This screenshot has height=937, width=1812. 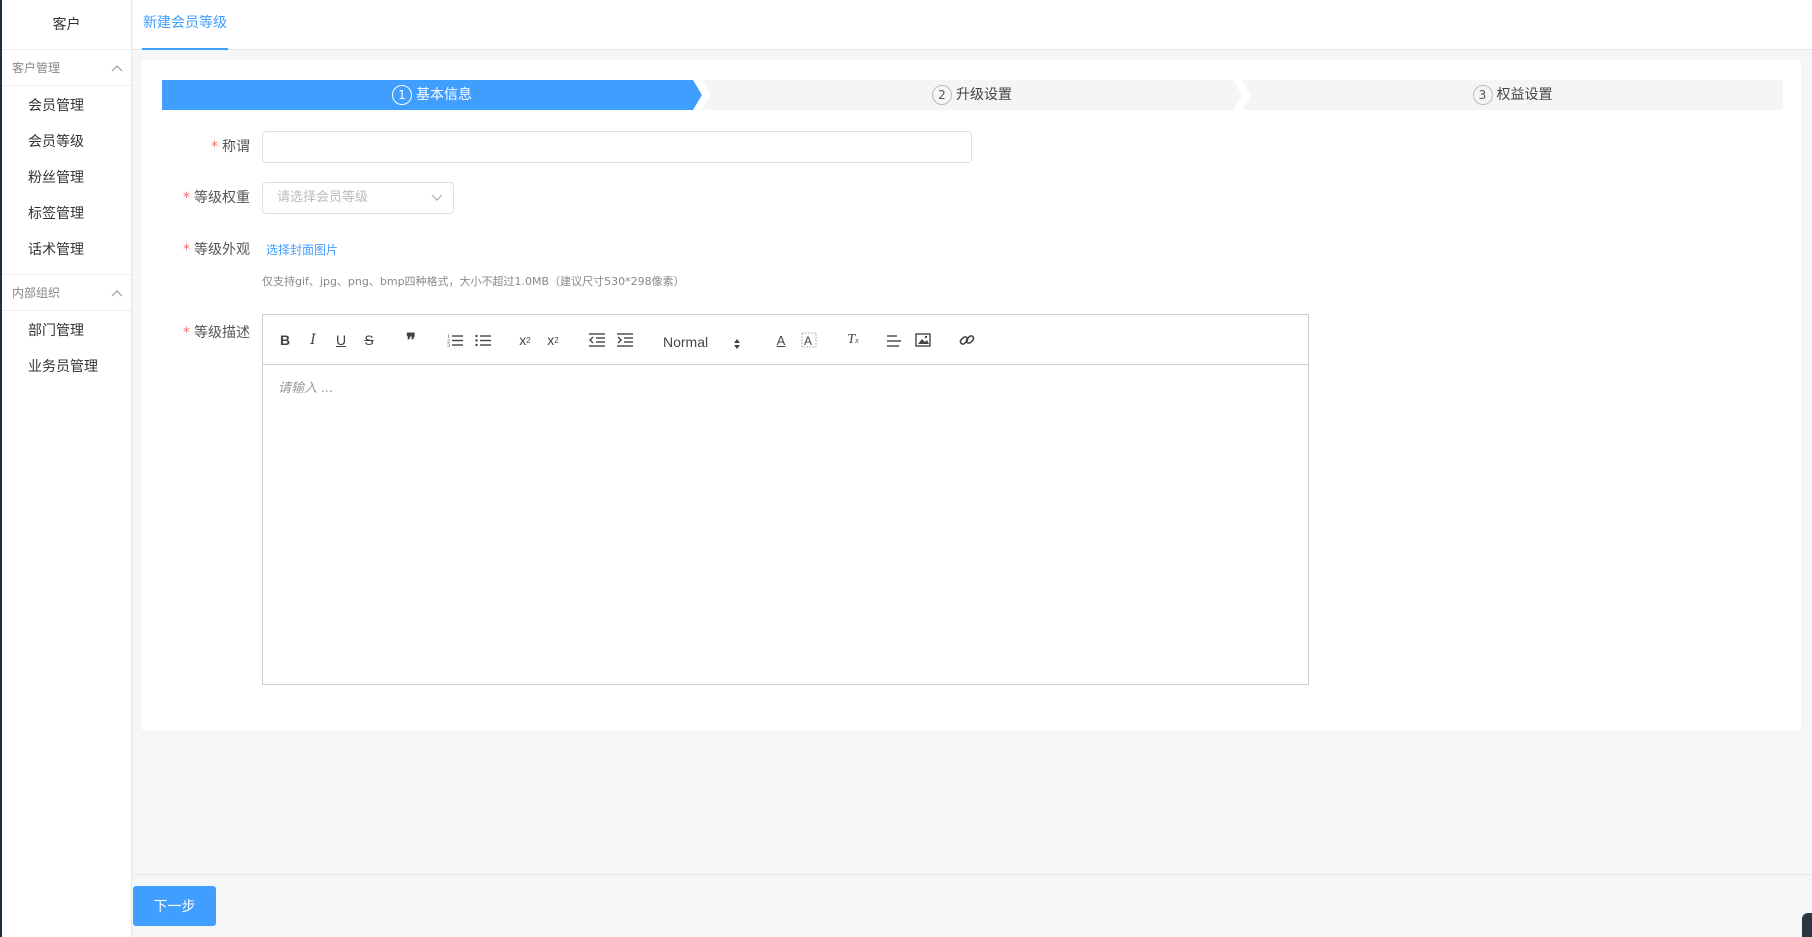 I want to click on align-icon, so click(x=895, y=340).